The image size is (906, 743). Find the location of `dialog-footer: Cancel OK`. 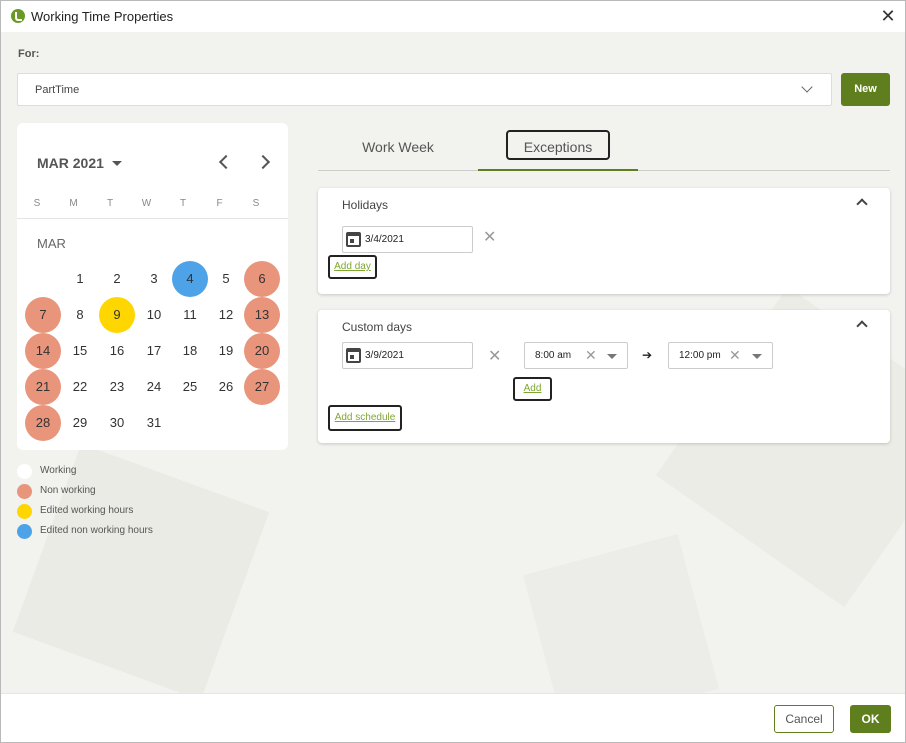

dialog-footer: Cancel OK is located at coordinates (453, 717).